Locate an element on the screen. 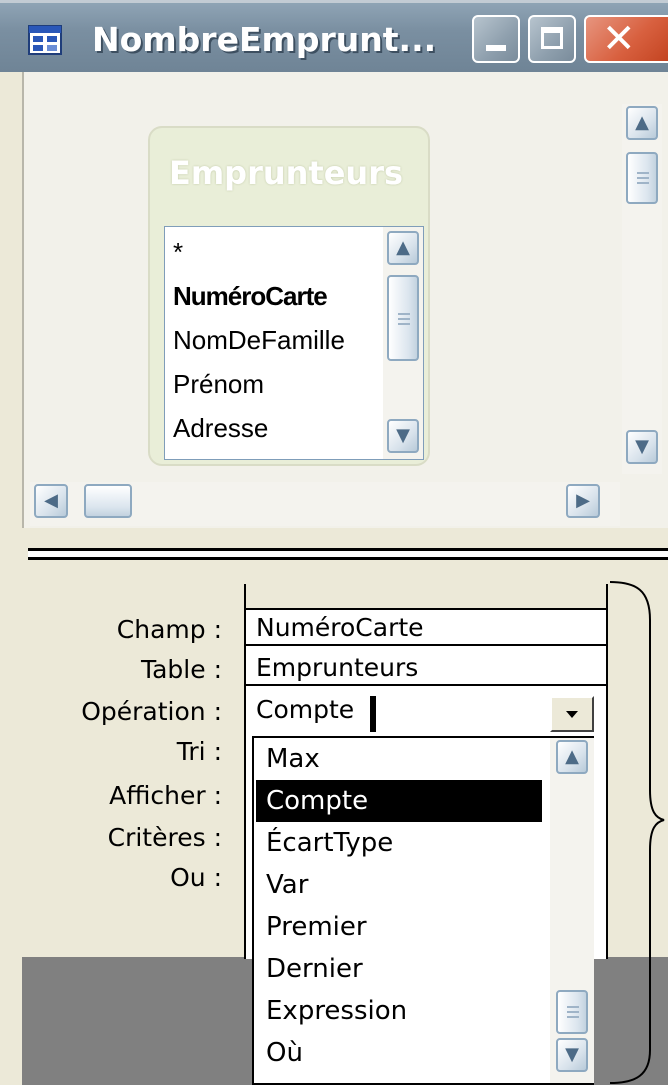 The width and height of the screenshot is (668, 1085). minimize-button is located at coordinates (496, 39).